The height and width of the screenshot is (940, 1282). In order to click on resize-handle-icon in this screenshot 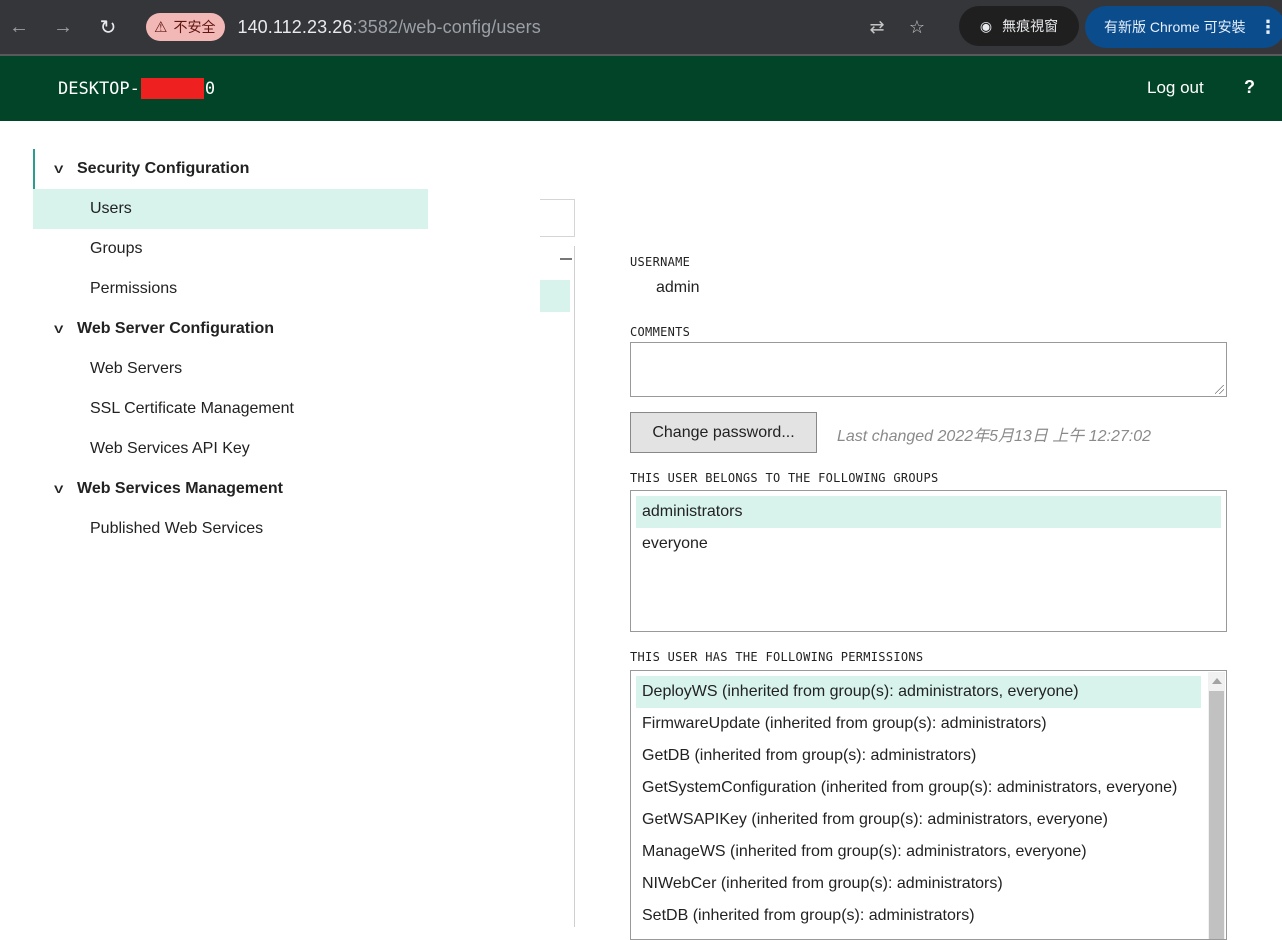, I will do `click(1219, 389)`.